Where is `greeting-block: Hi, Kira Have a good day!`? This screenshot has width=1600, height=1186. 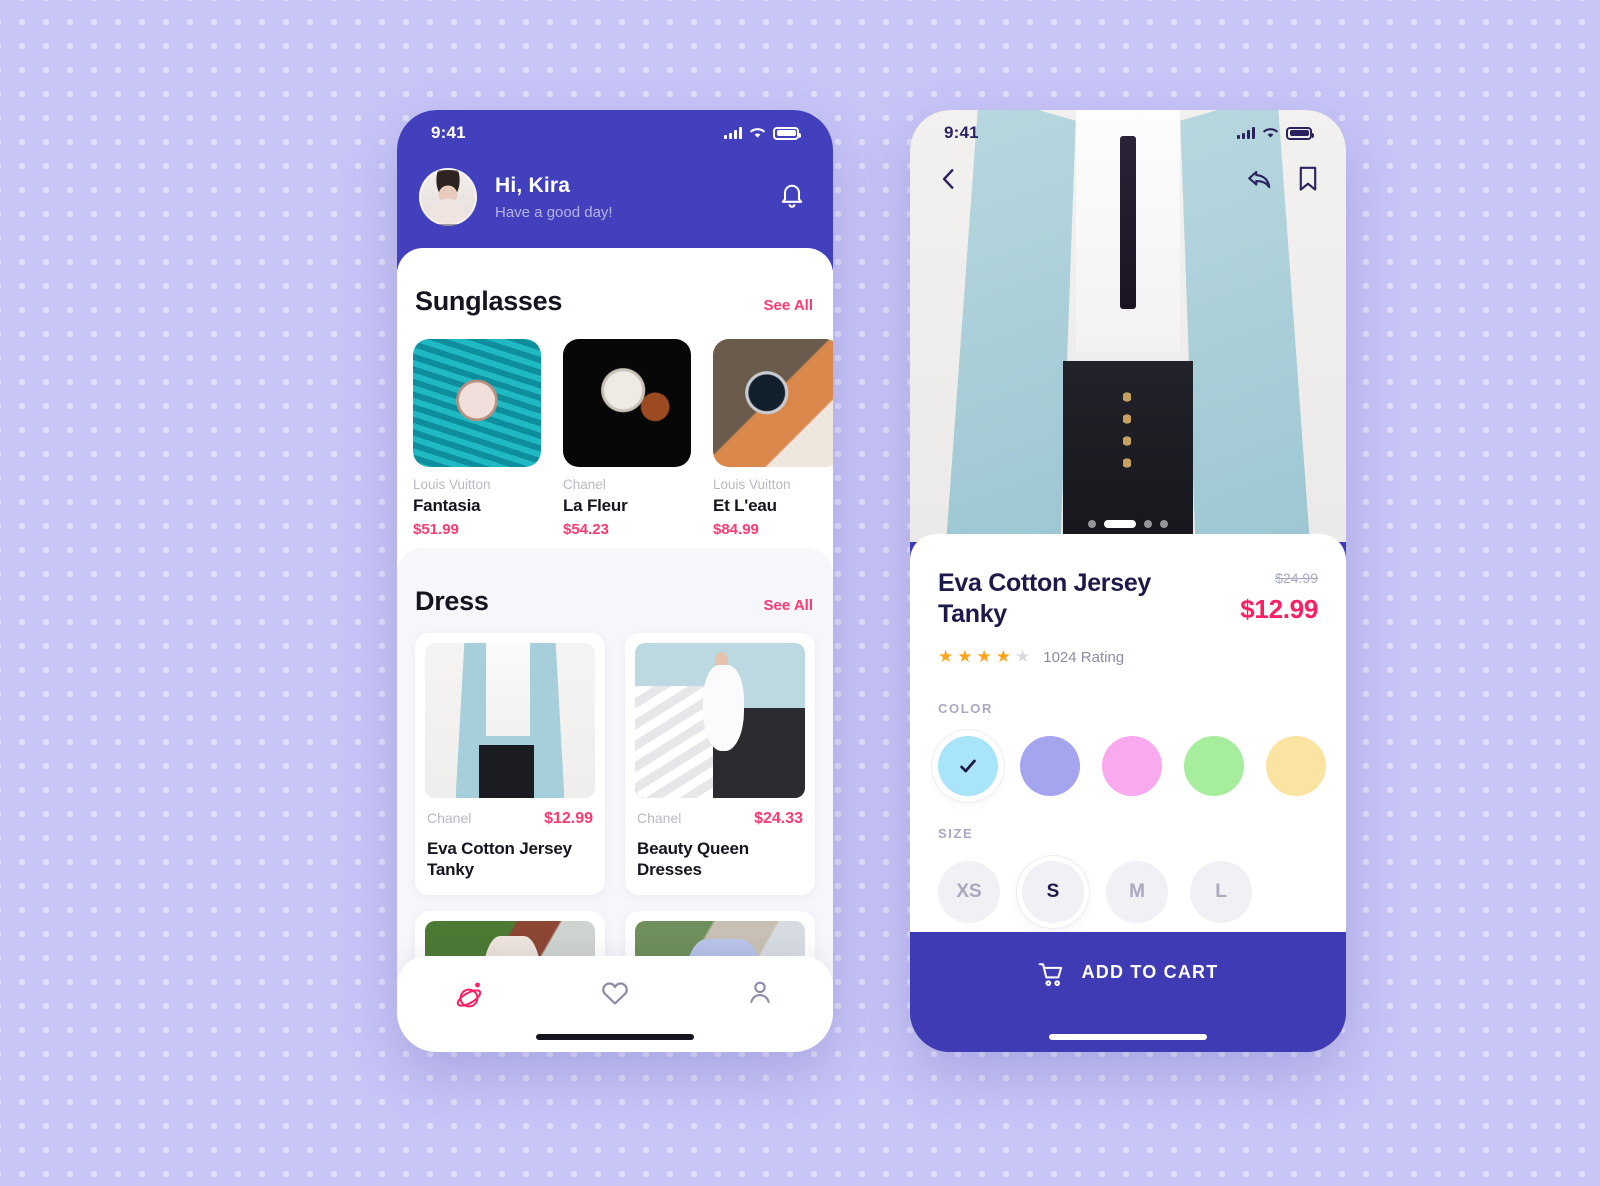
greeting-block: Hi, Kira Have a good day! is located at coordinates (516, 197).